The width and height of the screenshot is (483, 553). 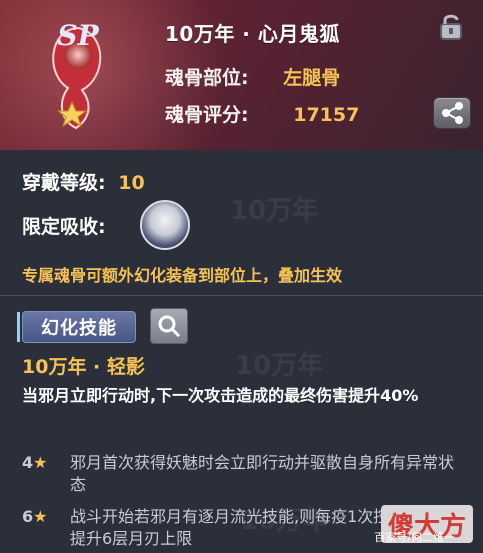 I want to click on upgrade-text: 邪月首次获得妖魅时会立即行动并驱散自身所有异常状态, so click(x=262, y=473).